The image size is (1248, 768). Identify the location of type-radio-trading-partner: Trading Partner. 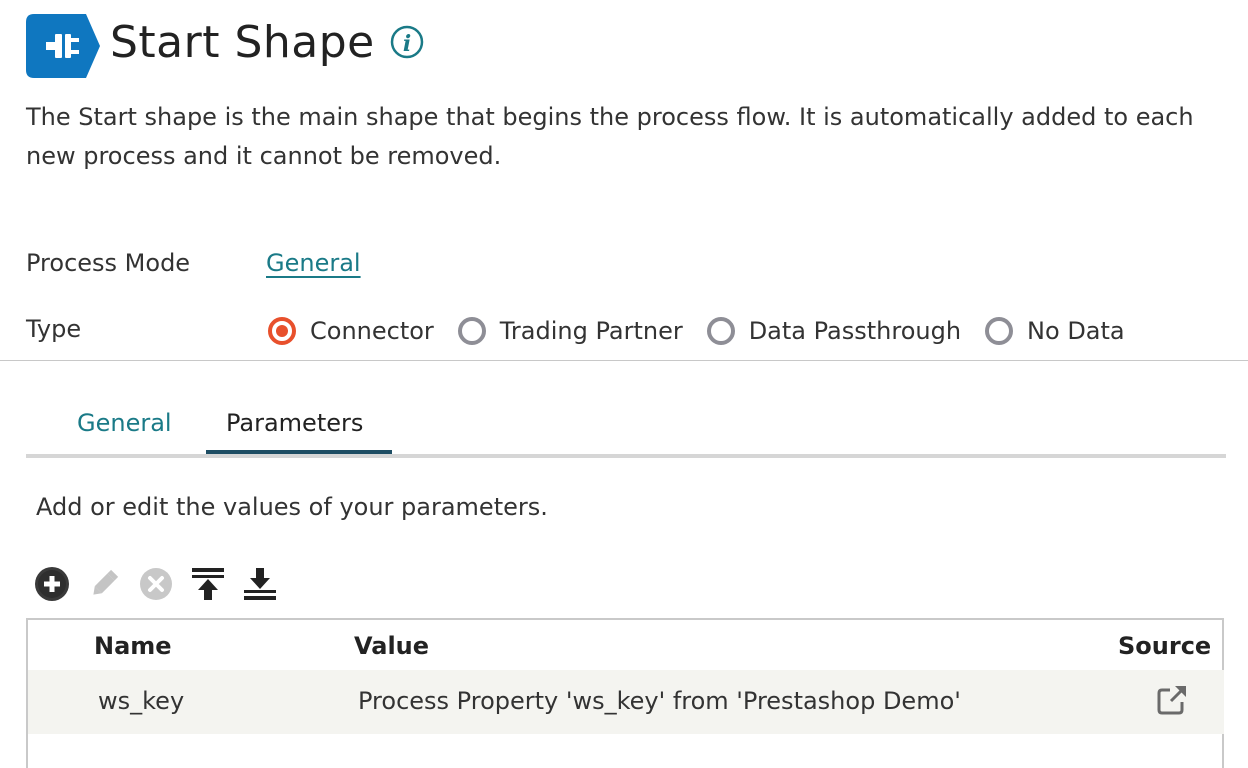
(570, 331).